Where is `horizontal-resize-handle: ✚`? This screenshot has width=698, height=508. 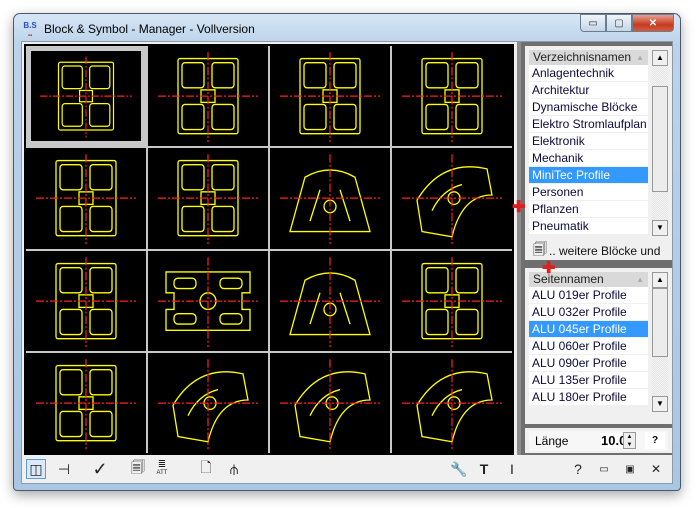
horizontal-resize-handle: ✚ is located at coordinates (518, 207).